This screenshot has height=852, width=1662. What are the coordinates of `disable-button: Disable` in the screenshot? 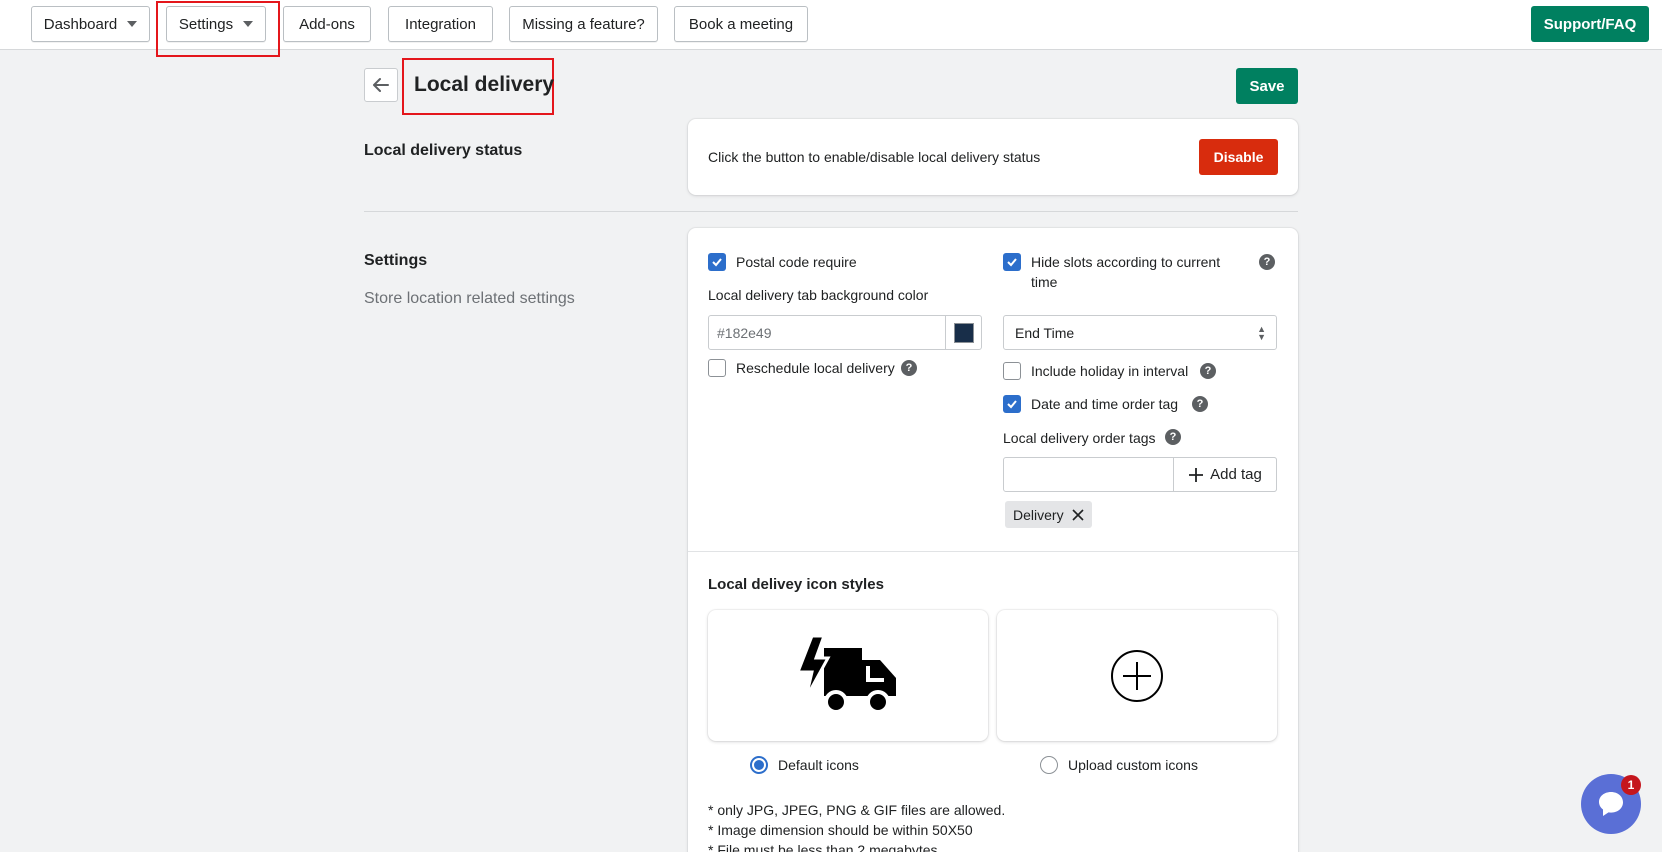 It's located at (1238, 157).